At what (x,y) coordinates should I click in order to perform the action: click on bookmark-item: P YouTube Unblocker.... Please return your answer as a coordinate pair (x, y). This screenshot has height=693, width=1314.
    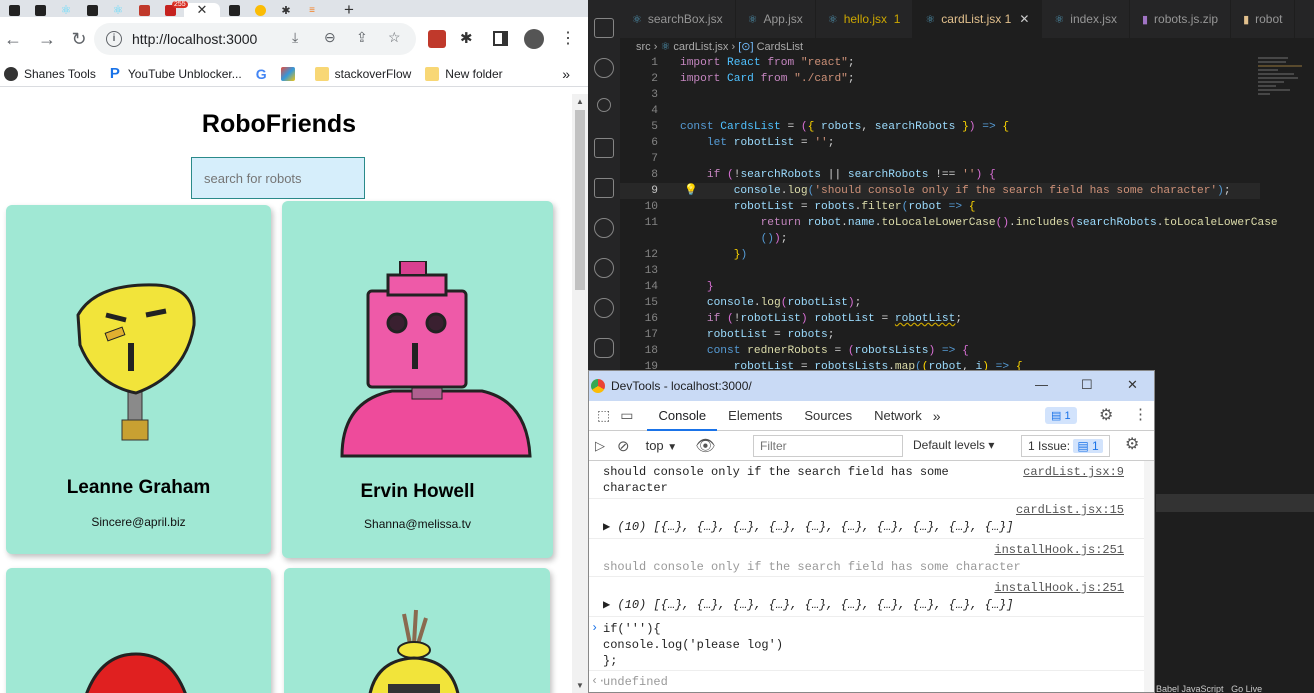
    Looking at the image, I should click on (176, 73).